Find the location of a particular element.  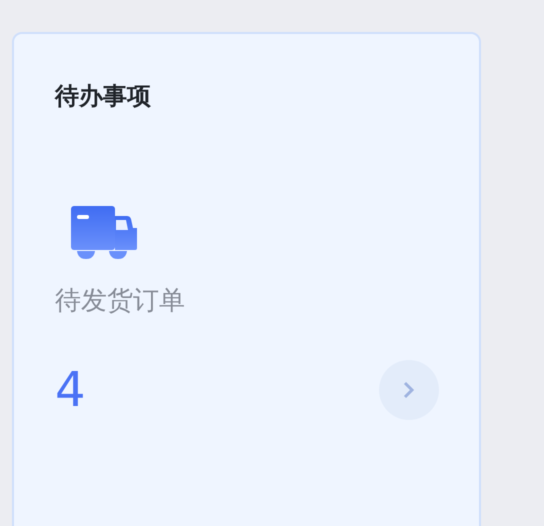

truck-icon is located at coordinates (104, 233).